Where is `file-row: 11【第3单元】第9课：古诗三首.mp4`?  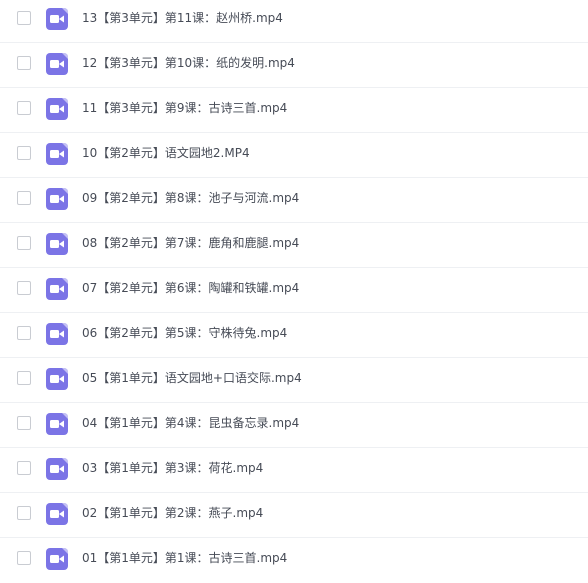 file-row: 11【第3单元】第9课：古诗三首.mp4 is located at coordinates (294, 110).